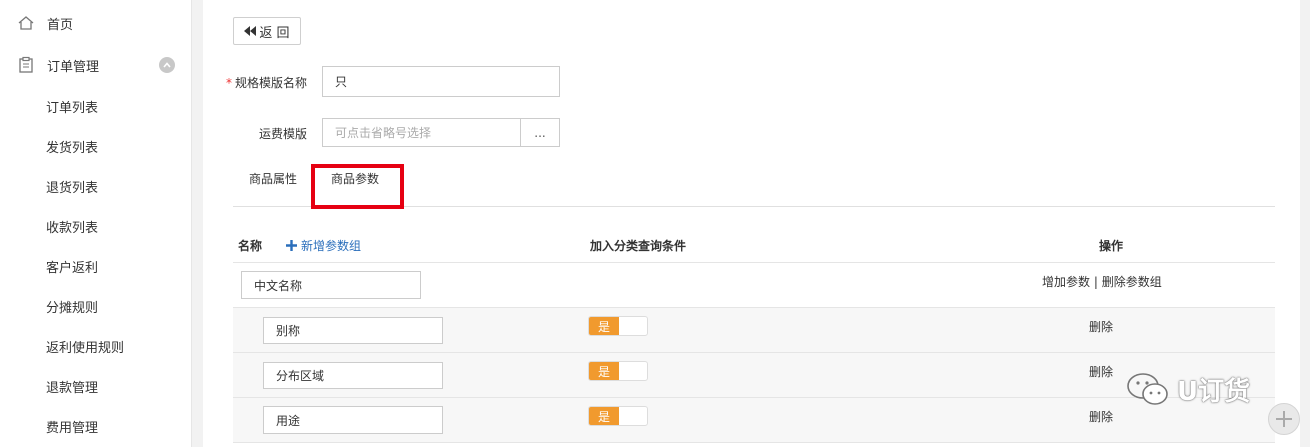 This screenshot has height=447, width=1310. I want to click on sidebar-sub-item: 退款管理, so click(72, 386).